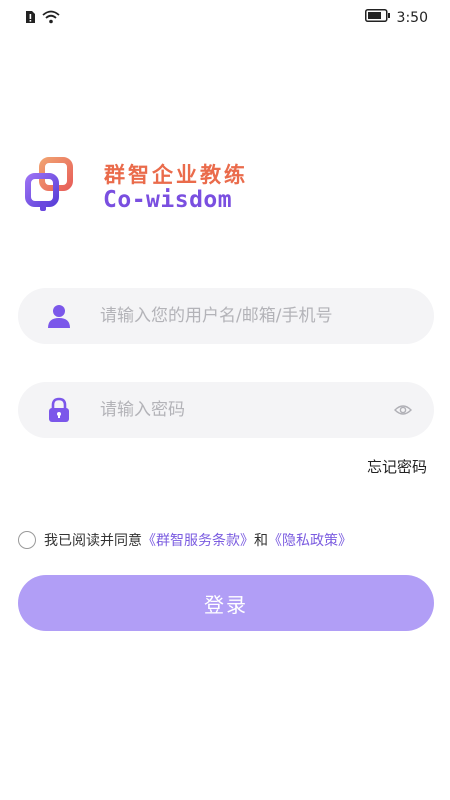  What do you see at coordinates (226, 603) in the screenshot?
I see `login-button: 登录` at bounding box center [226, 603].